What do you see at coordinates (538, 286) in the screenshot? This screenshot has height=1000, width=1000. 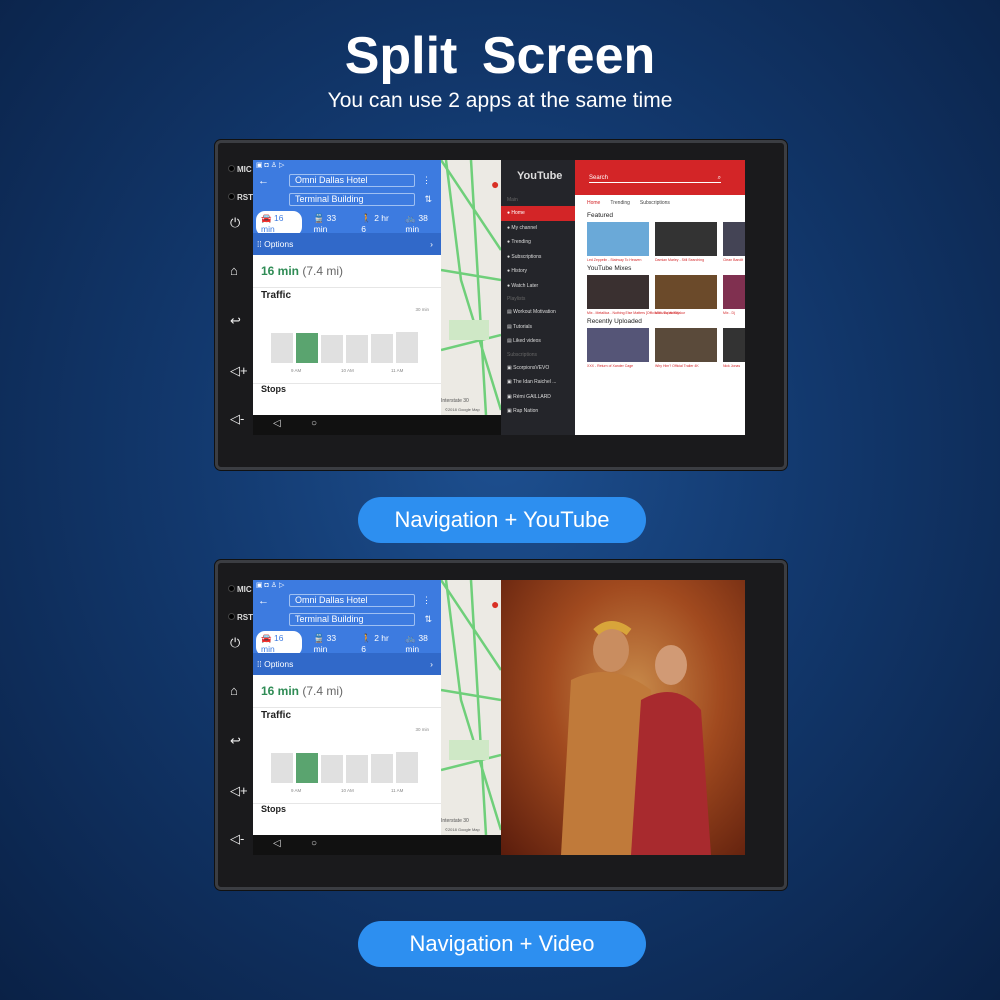 I see `youtube-sidebar-item: ● Watch Later` at bounding box center [538, 286].